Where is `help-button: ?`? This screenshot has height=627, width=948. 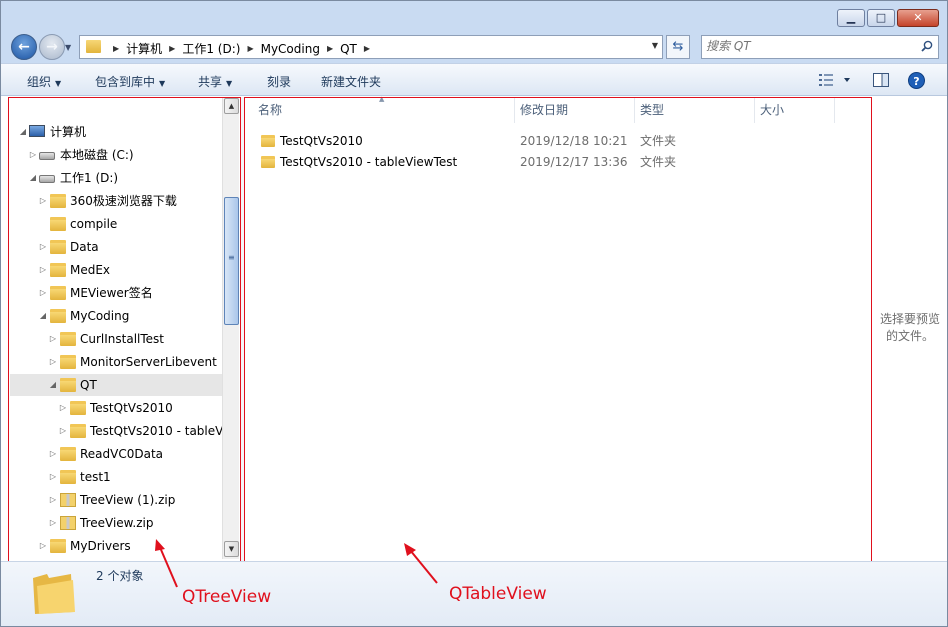
help-button: ? is located at coordinates (916, 82).